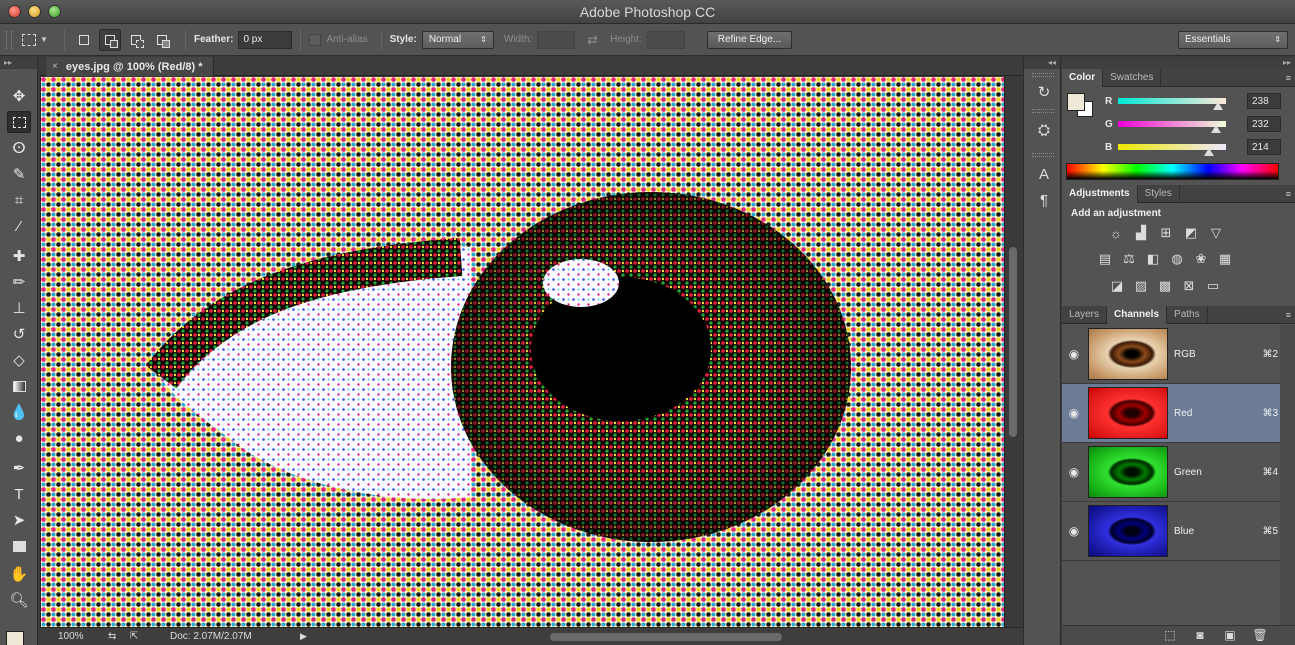 This screenshot has width=1295, height=645. What do you see at coordinates (9, 39) in the screenshot?
I see `options-bar-grip` at bounding box center [9, 39].